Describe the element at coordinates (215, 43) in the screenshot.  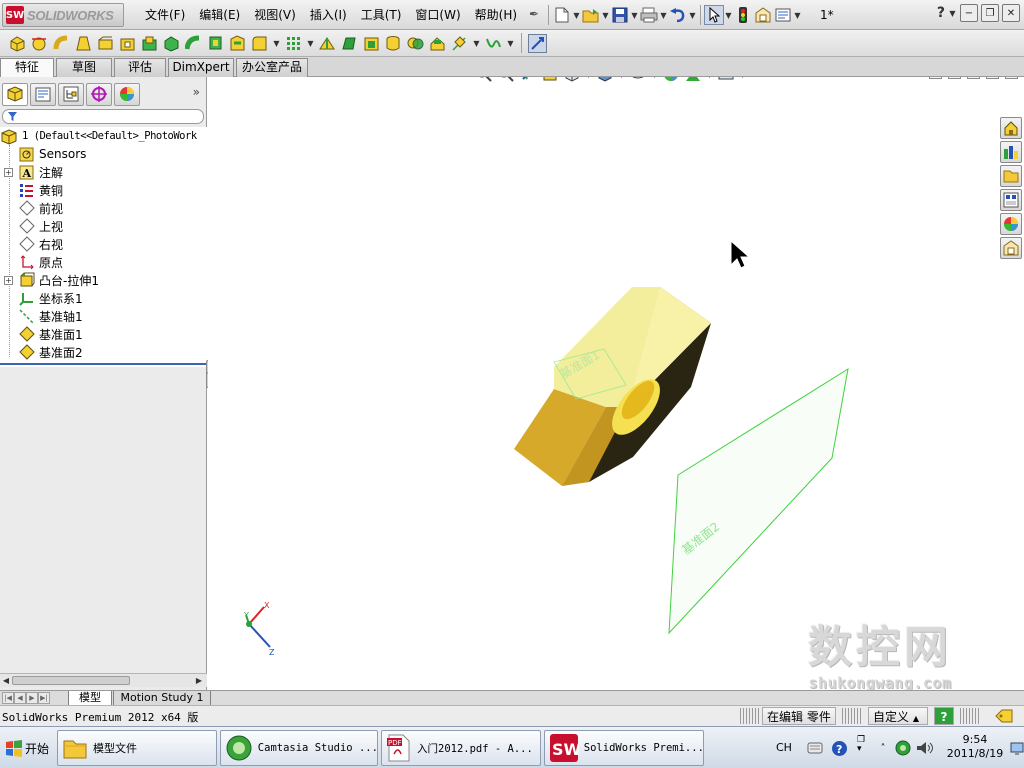
I see `lofted-cut-icon` at that location.